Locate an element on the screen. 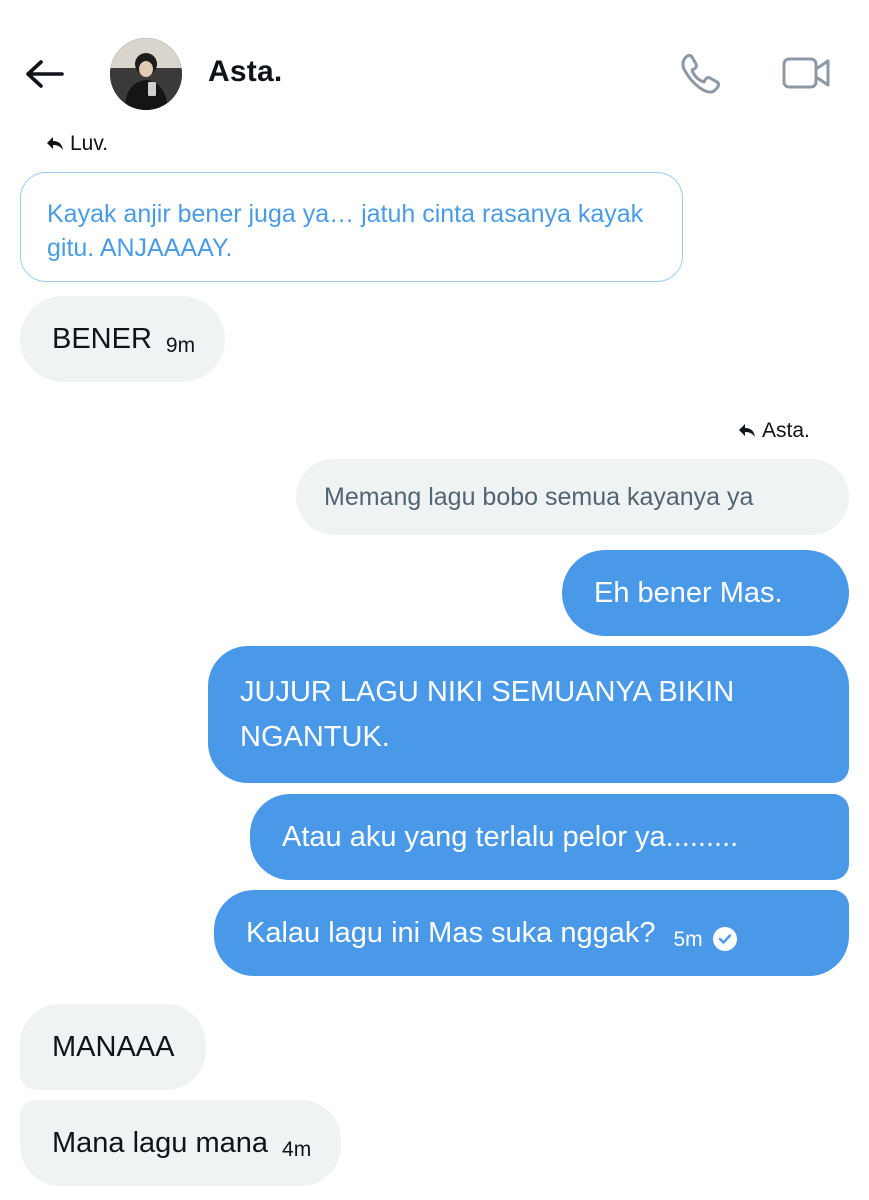 Image resolution: width=869 pixels, height=1200 pixels. message-bubble-incoming: Mana lagu mana 4m is located at coordinates (181, 1143).